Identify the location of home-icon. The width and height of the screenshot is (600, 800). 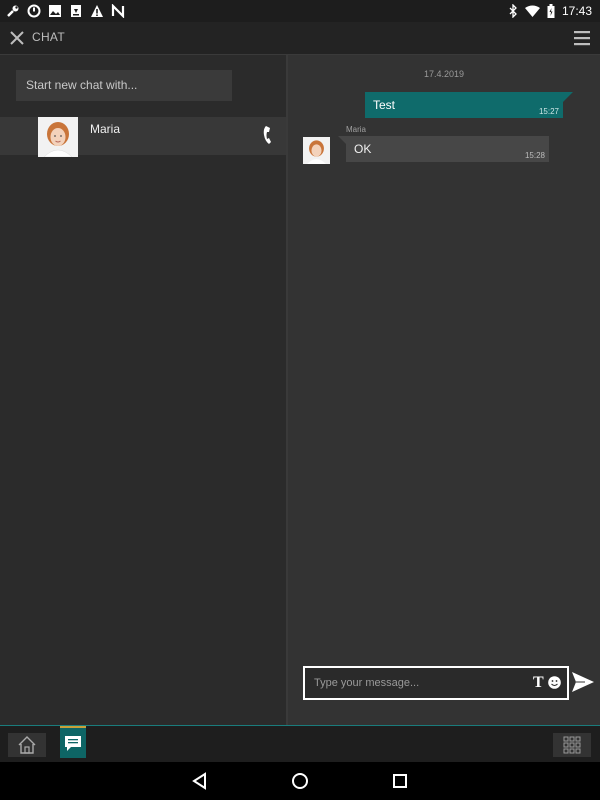
(27, 745).